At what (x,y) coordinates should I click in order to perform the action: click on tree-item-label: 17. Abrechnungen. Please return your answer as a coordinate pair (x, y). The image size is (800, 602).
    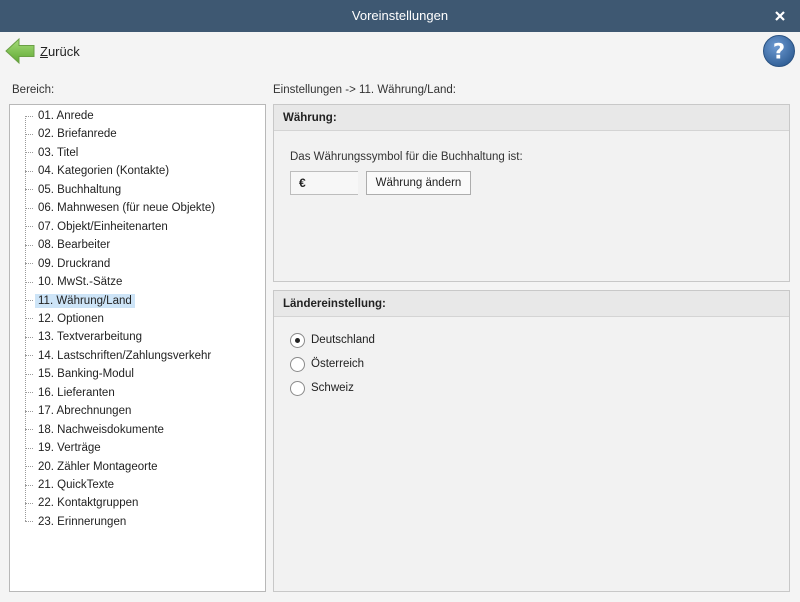
    Looking at the image, I should click on (85, 411).